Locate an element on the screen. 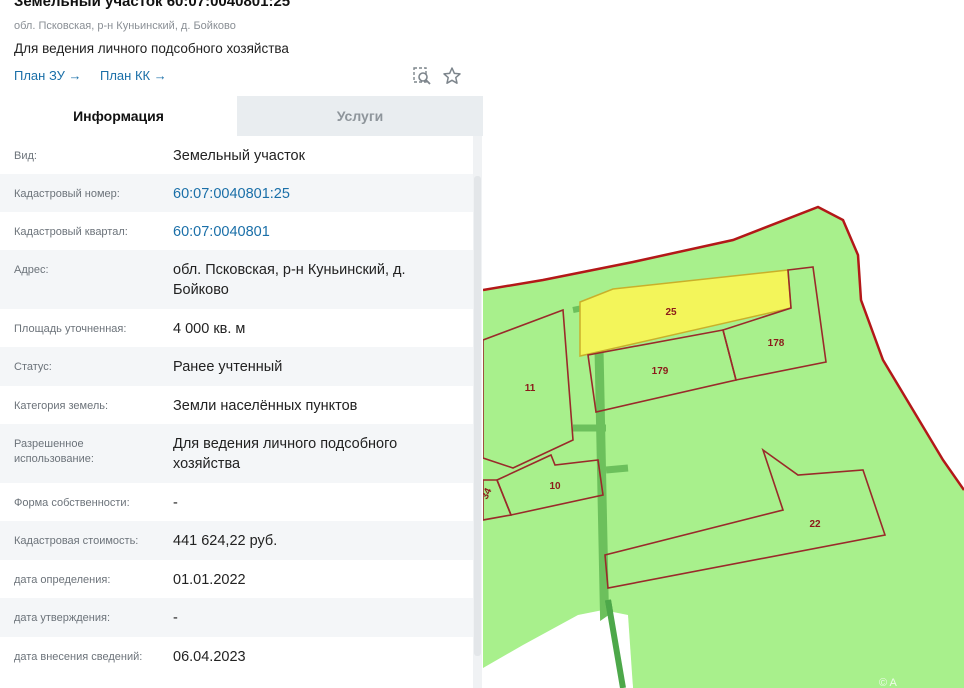 The image size is (964, 688). info-row: Кадастровый квартал: 60:07:0040801 is located at coordinates (236, 231).